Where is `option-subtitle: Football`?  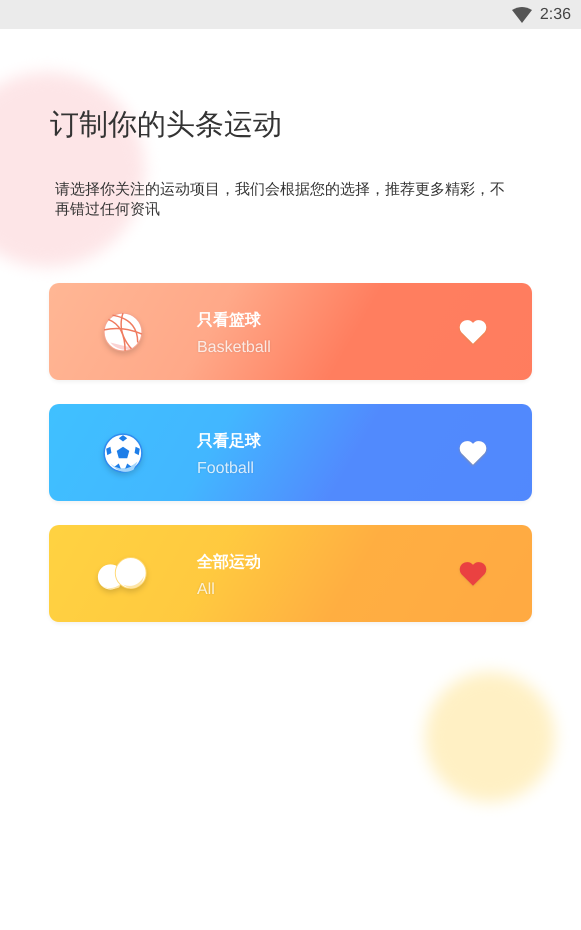 option-subtitle: Football is located at coordinates (226, 469).